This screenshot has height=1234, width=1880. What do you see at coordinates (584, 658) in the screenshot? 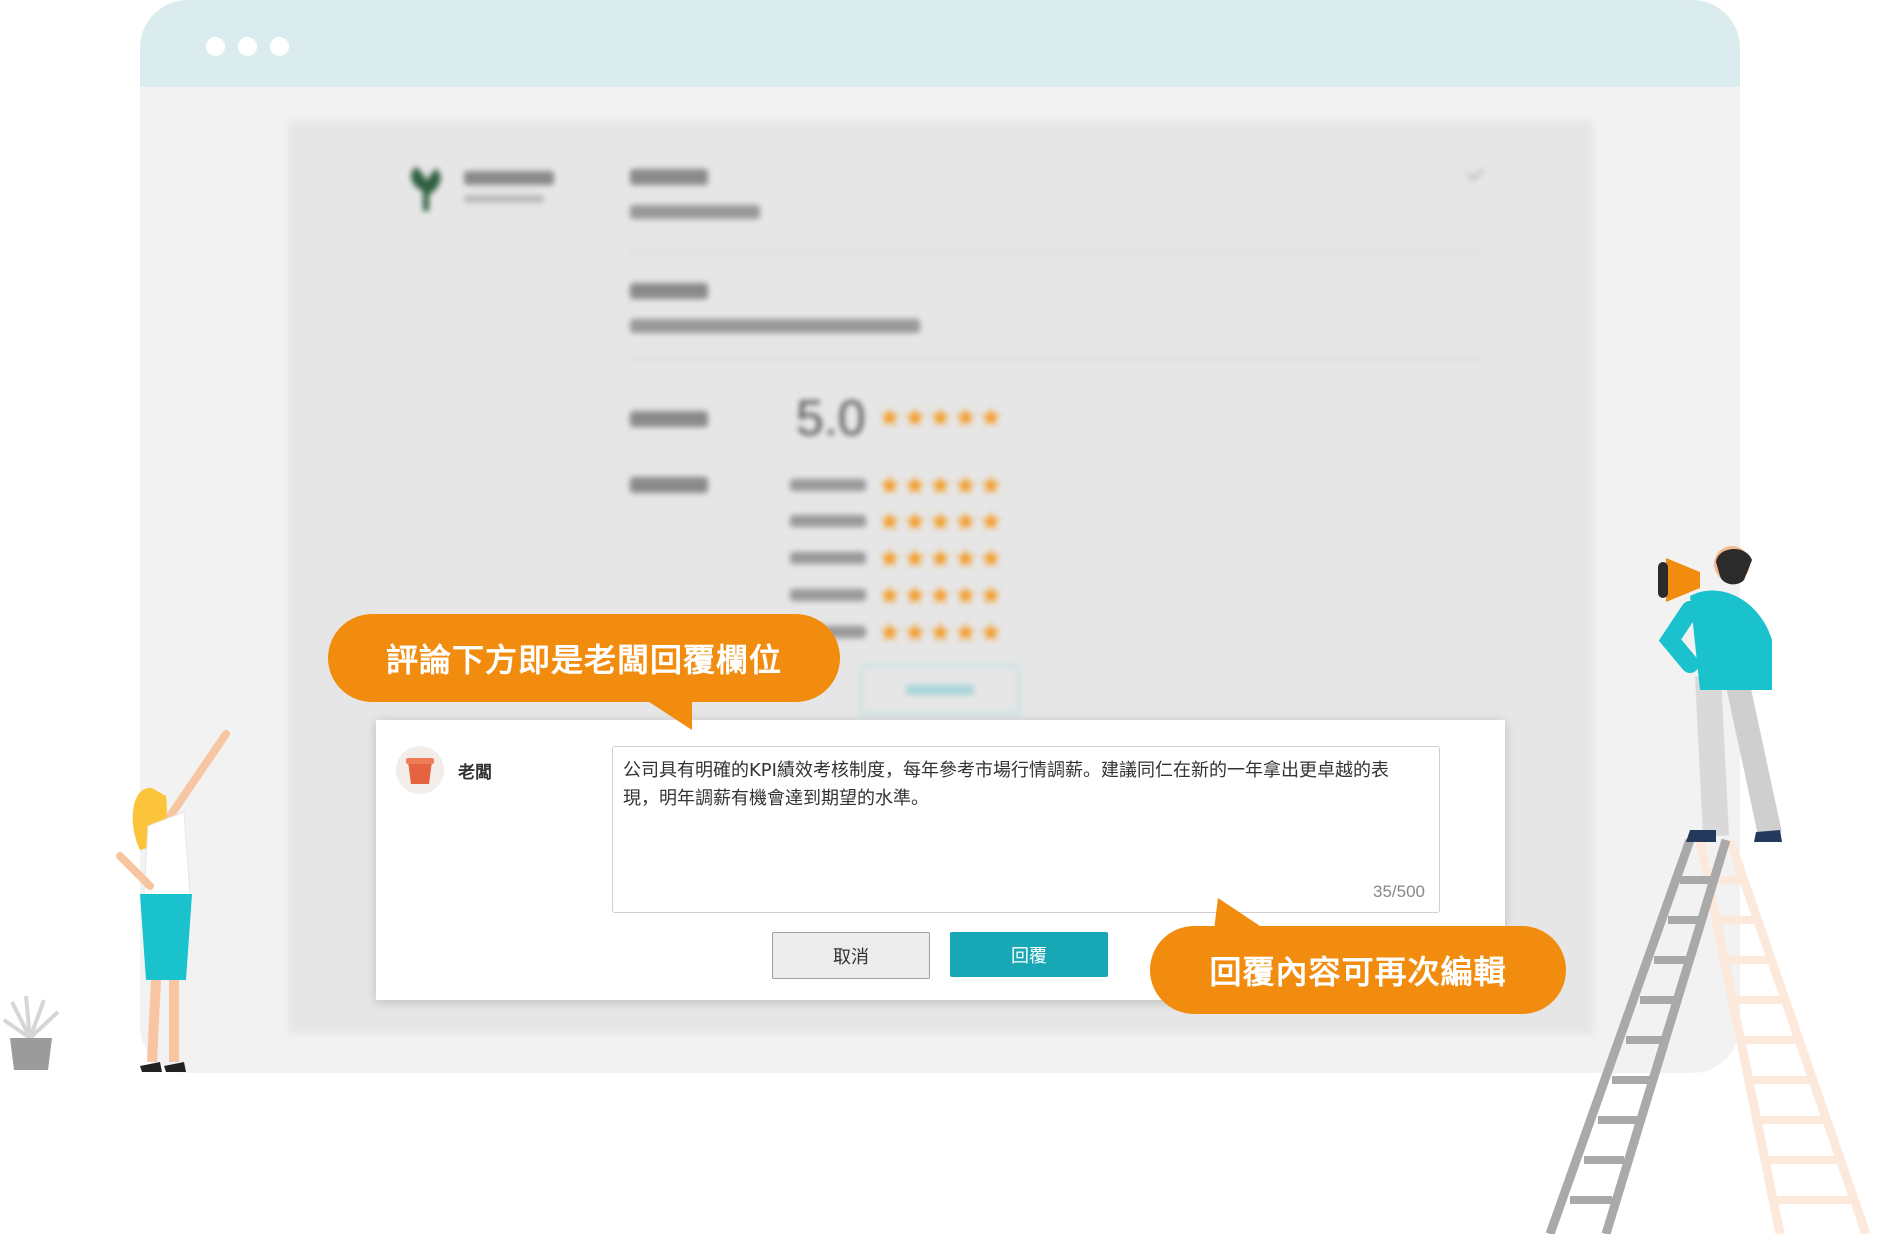
I see `callout-reply-area: 評論下方即是老闆回覆欄位` at bounding box center [584, 658].